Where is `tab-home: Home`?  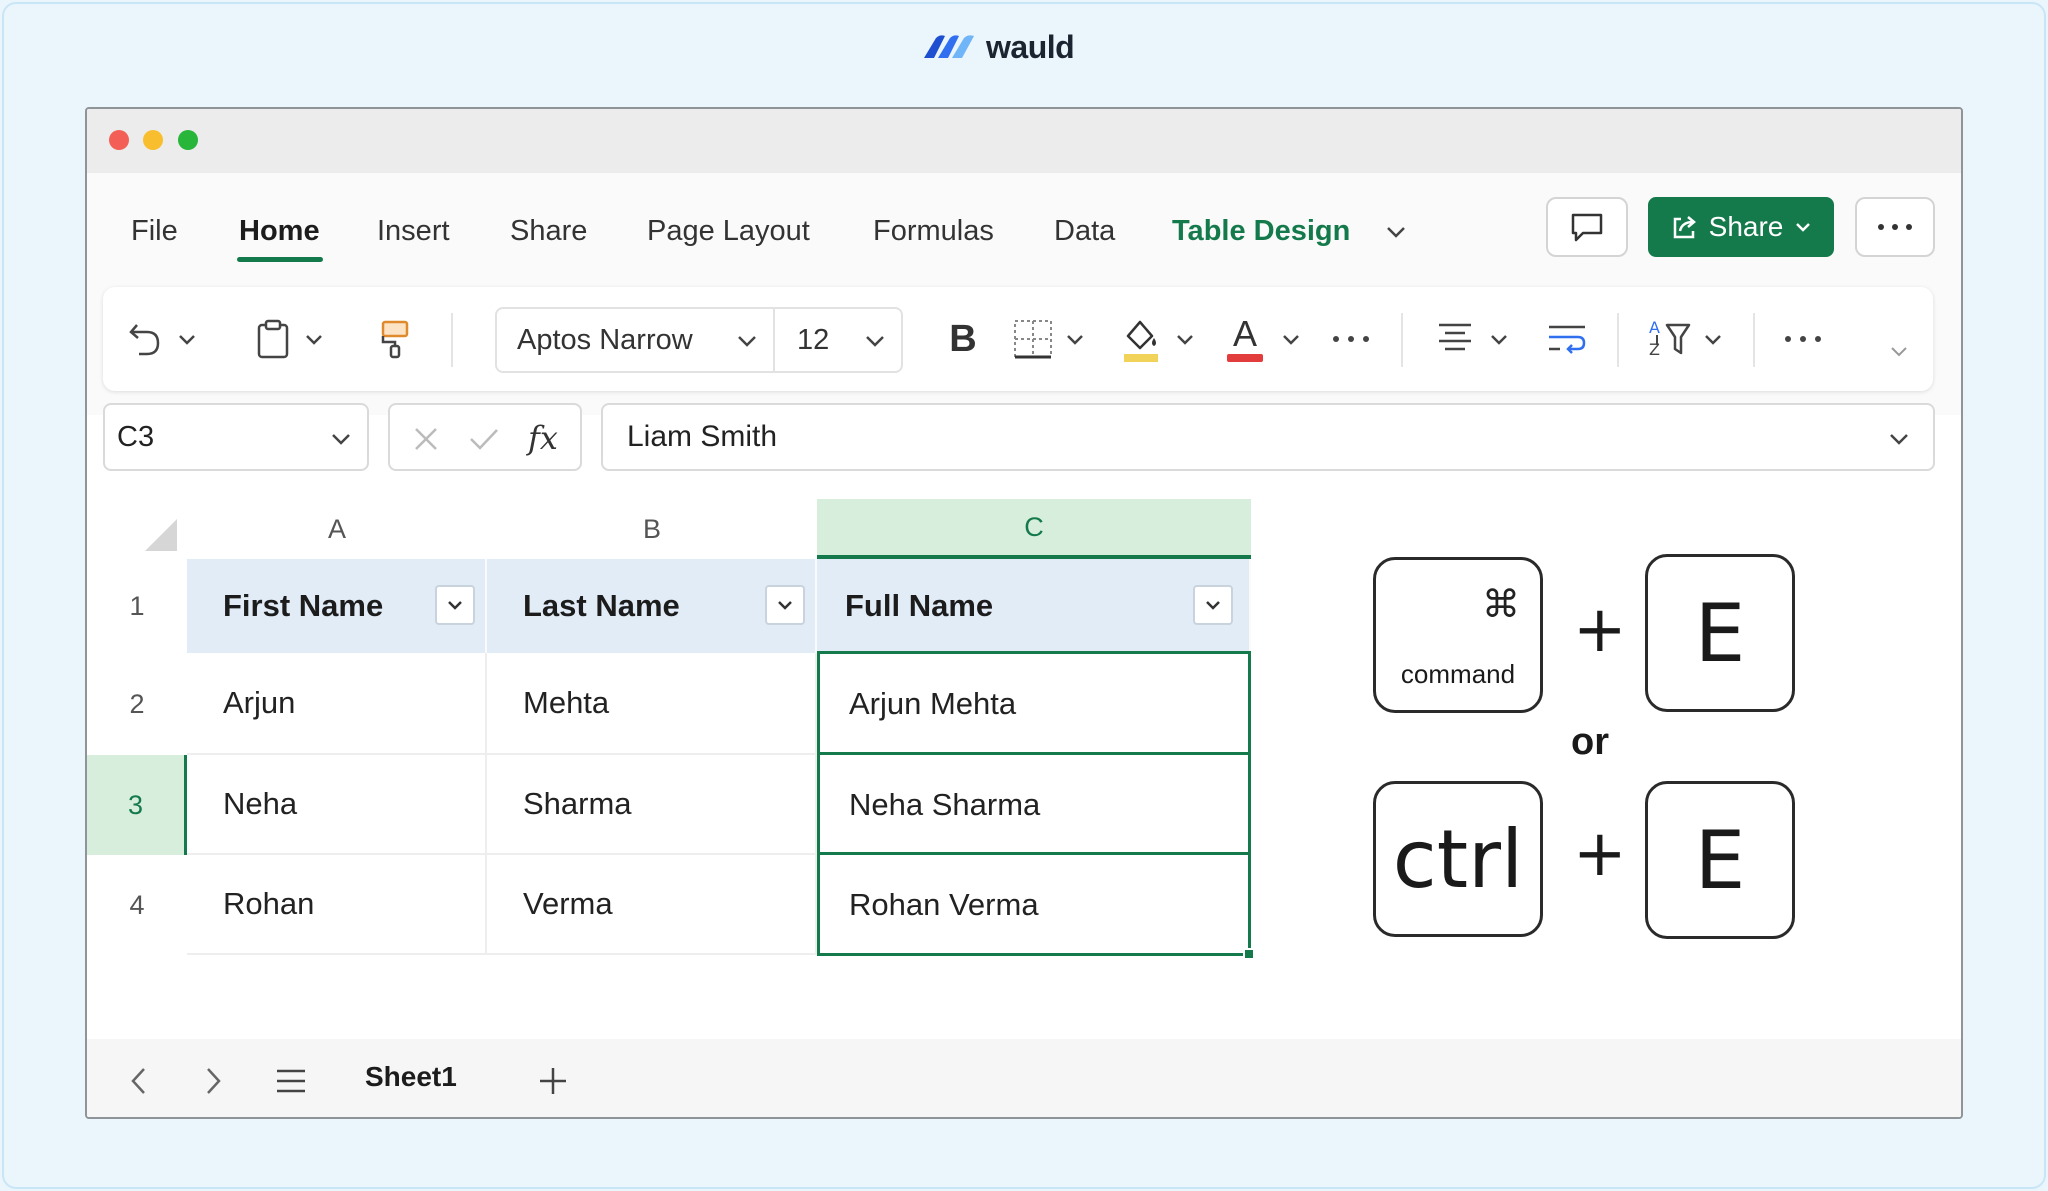
tab-home: Home is located at coordinates (279, 231).